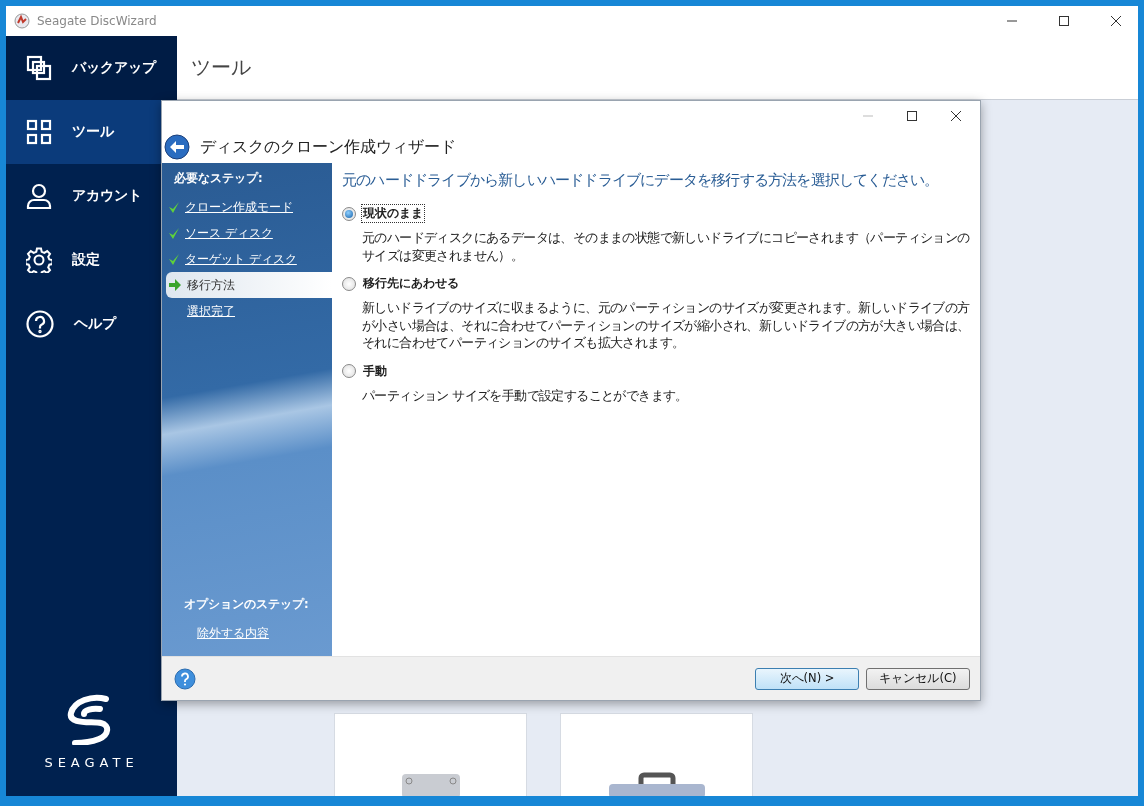 This screenshot has height=806, width=1144. Describe the element at coordinates (221, 67) in the screenshot. I see `page-title: ツール` at that location.